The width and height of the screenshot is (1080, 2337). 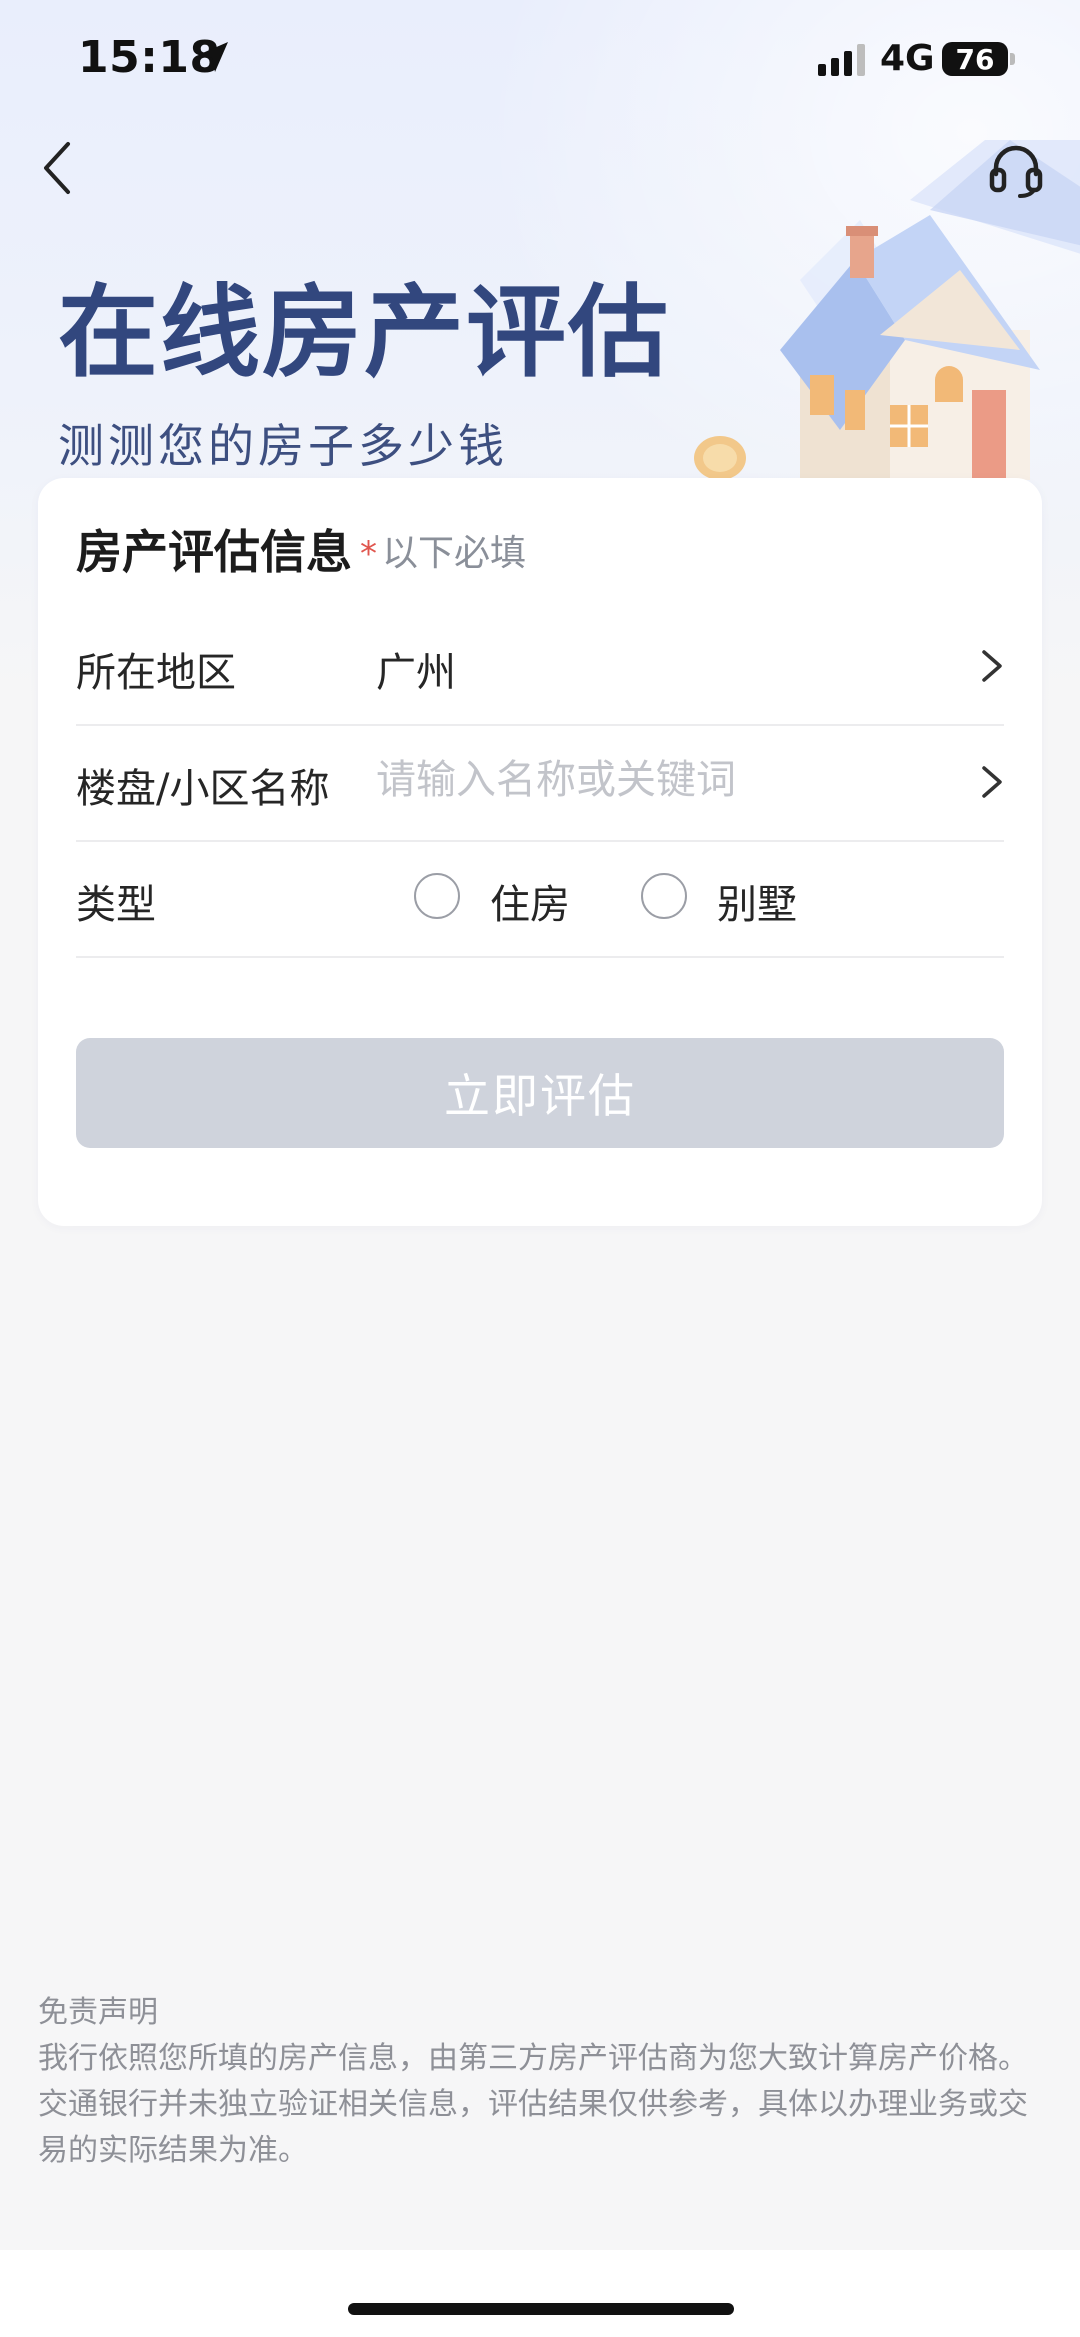 What do you see at coordinates (214, 552) in the screenshot?
I see `form-title: 房产评估信息` at bounding box center [214, 552].